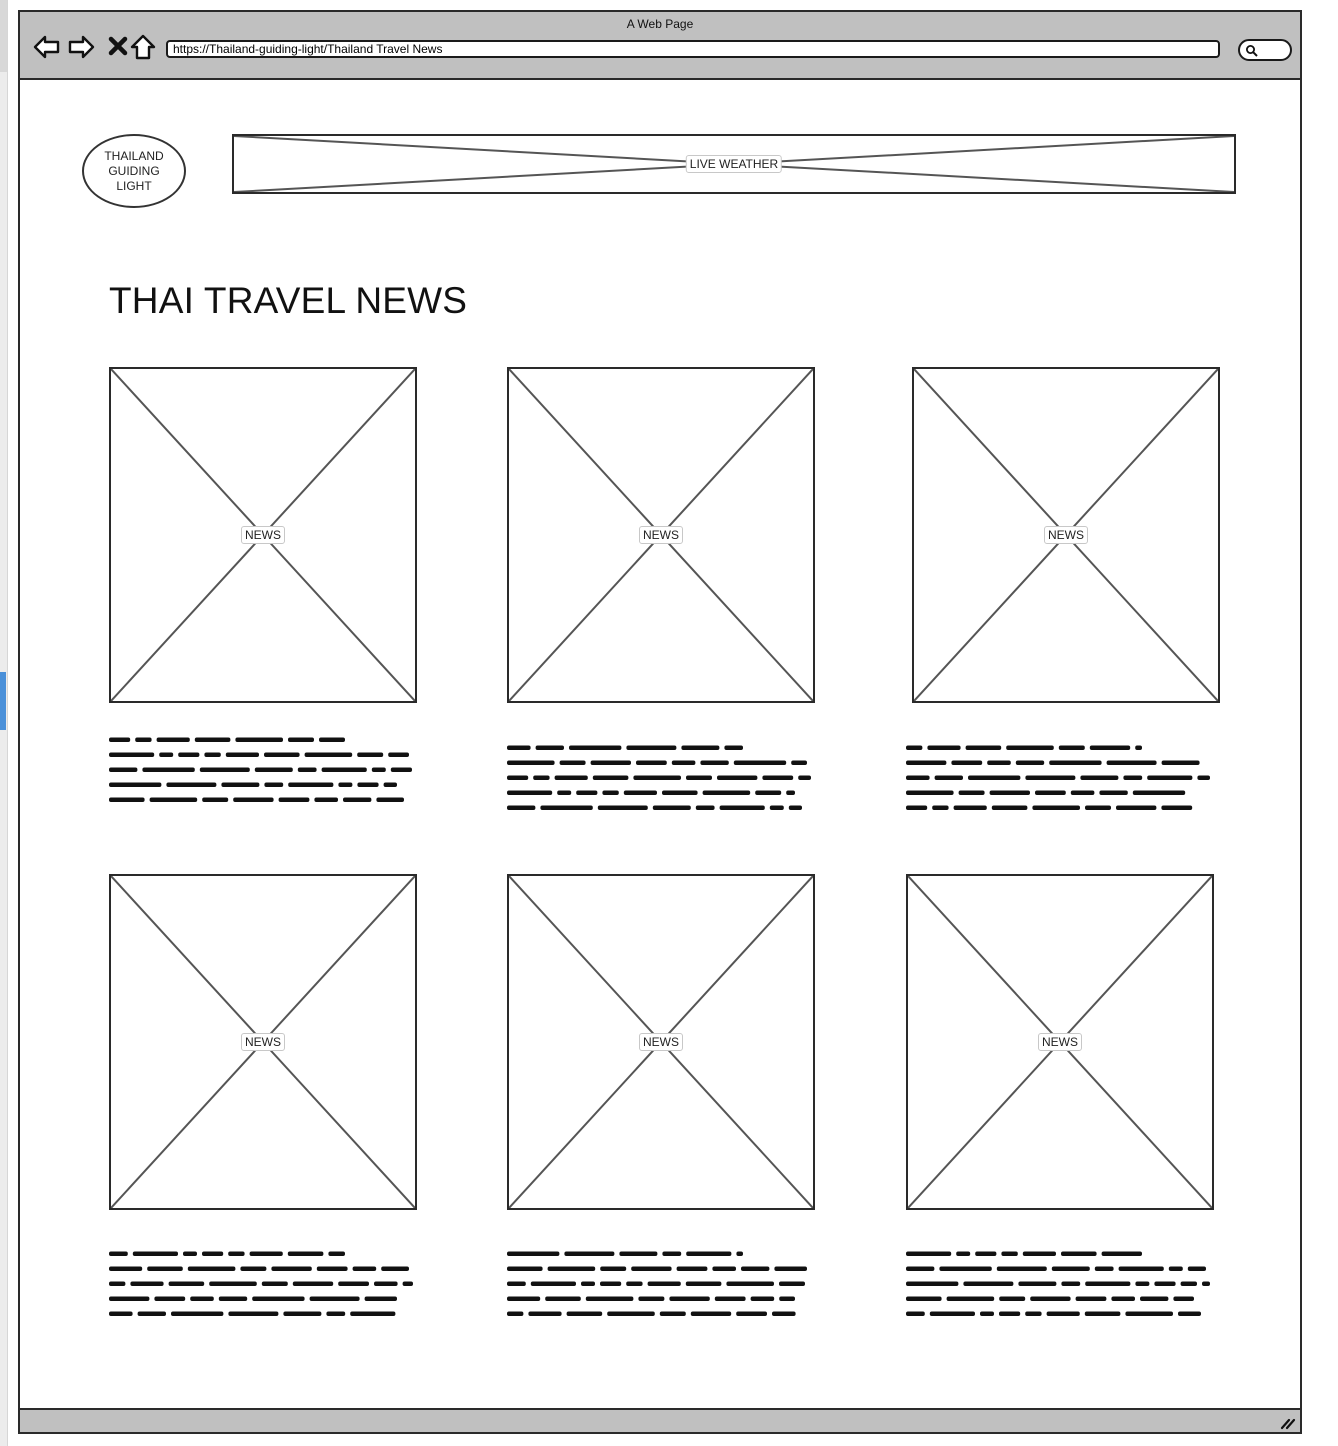  What do you see at coordinates (1265, 50) in the screenshot?
I see `search-button` at bounding box center [1265, 50].